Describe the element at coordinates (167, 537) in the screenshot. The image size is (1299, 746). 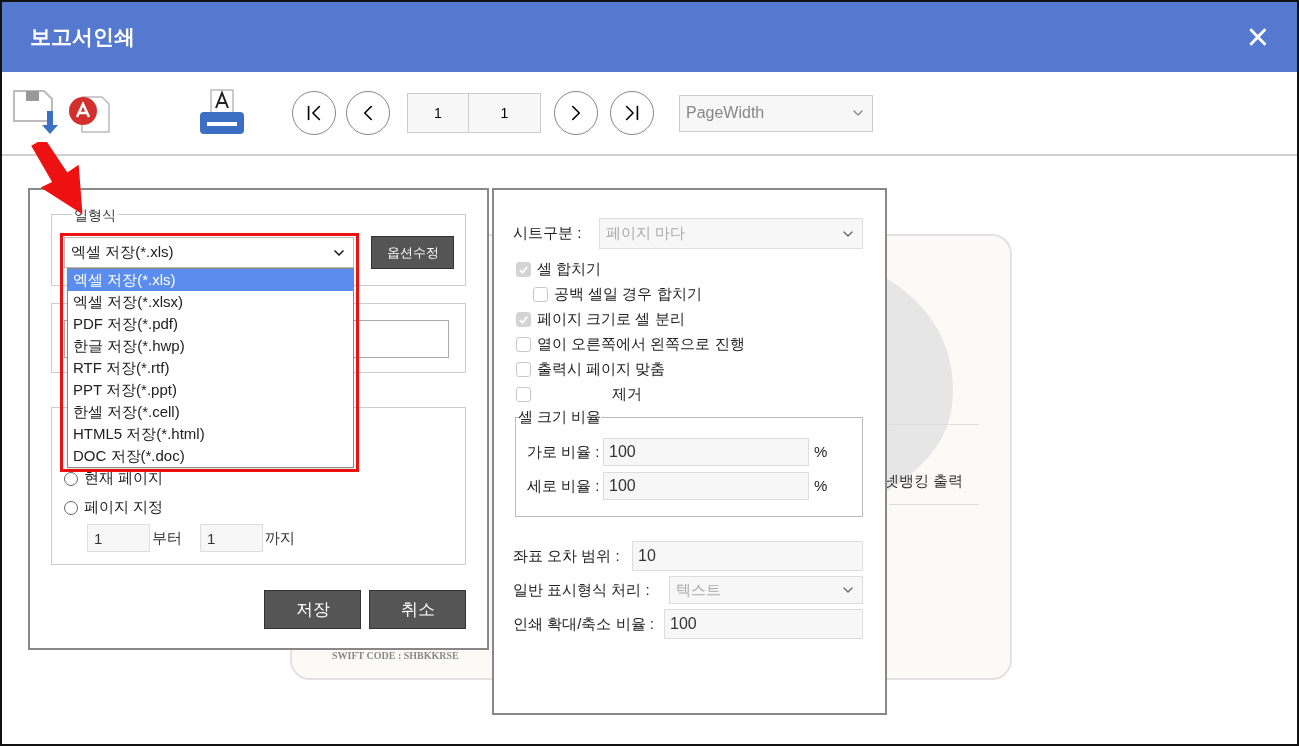
I see `field-label: 부터` at that location.